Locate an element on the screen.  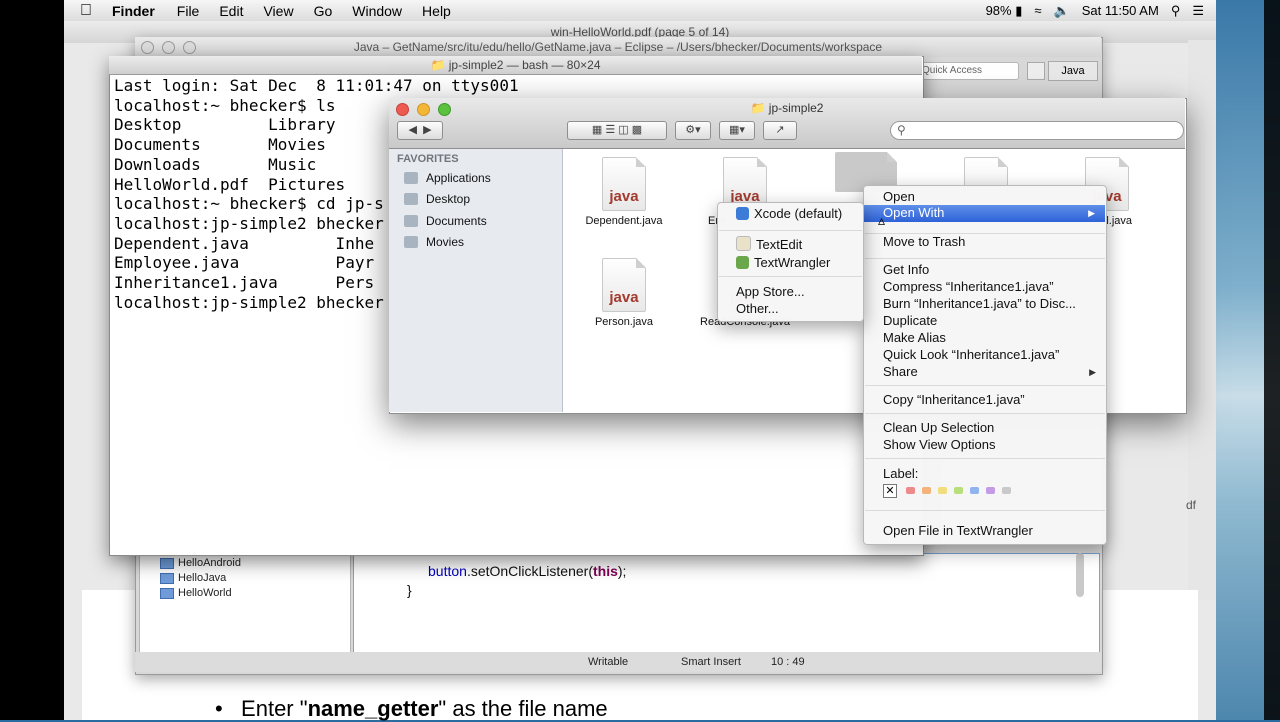
battery-status: 98% ▮ is located at coordinates (1004, 11).